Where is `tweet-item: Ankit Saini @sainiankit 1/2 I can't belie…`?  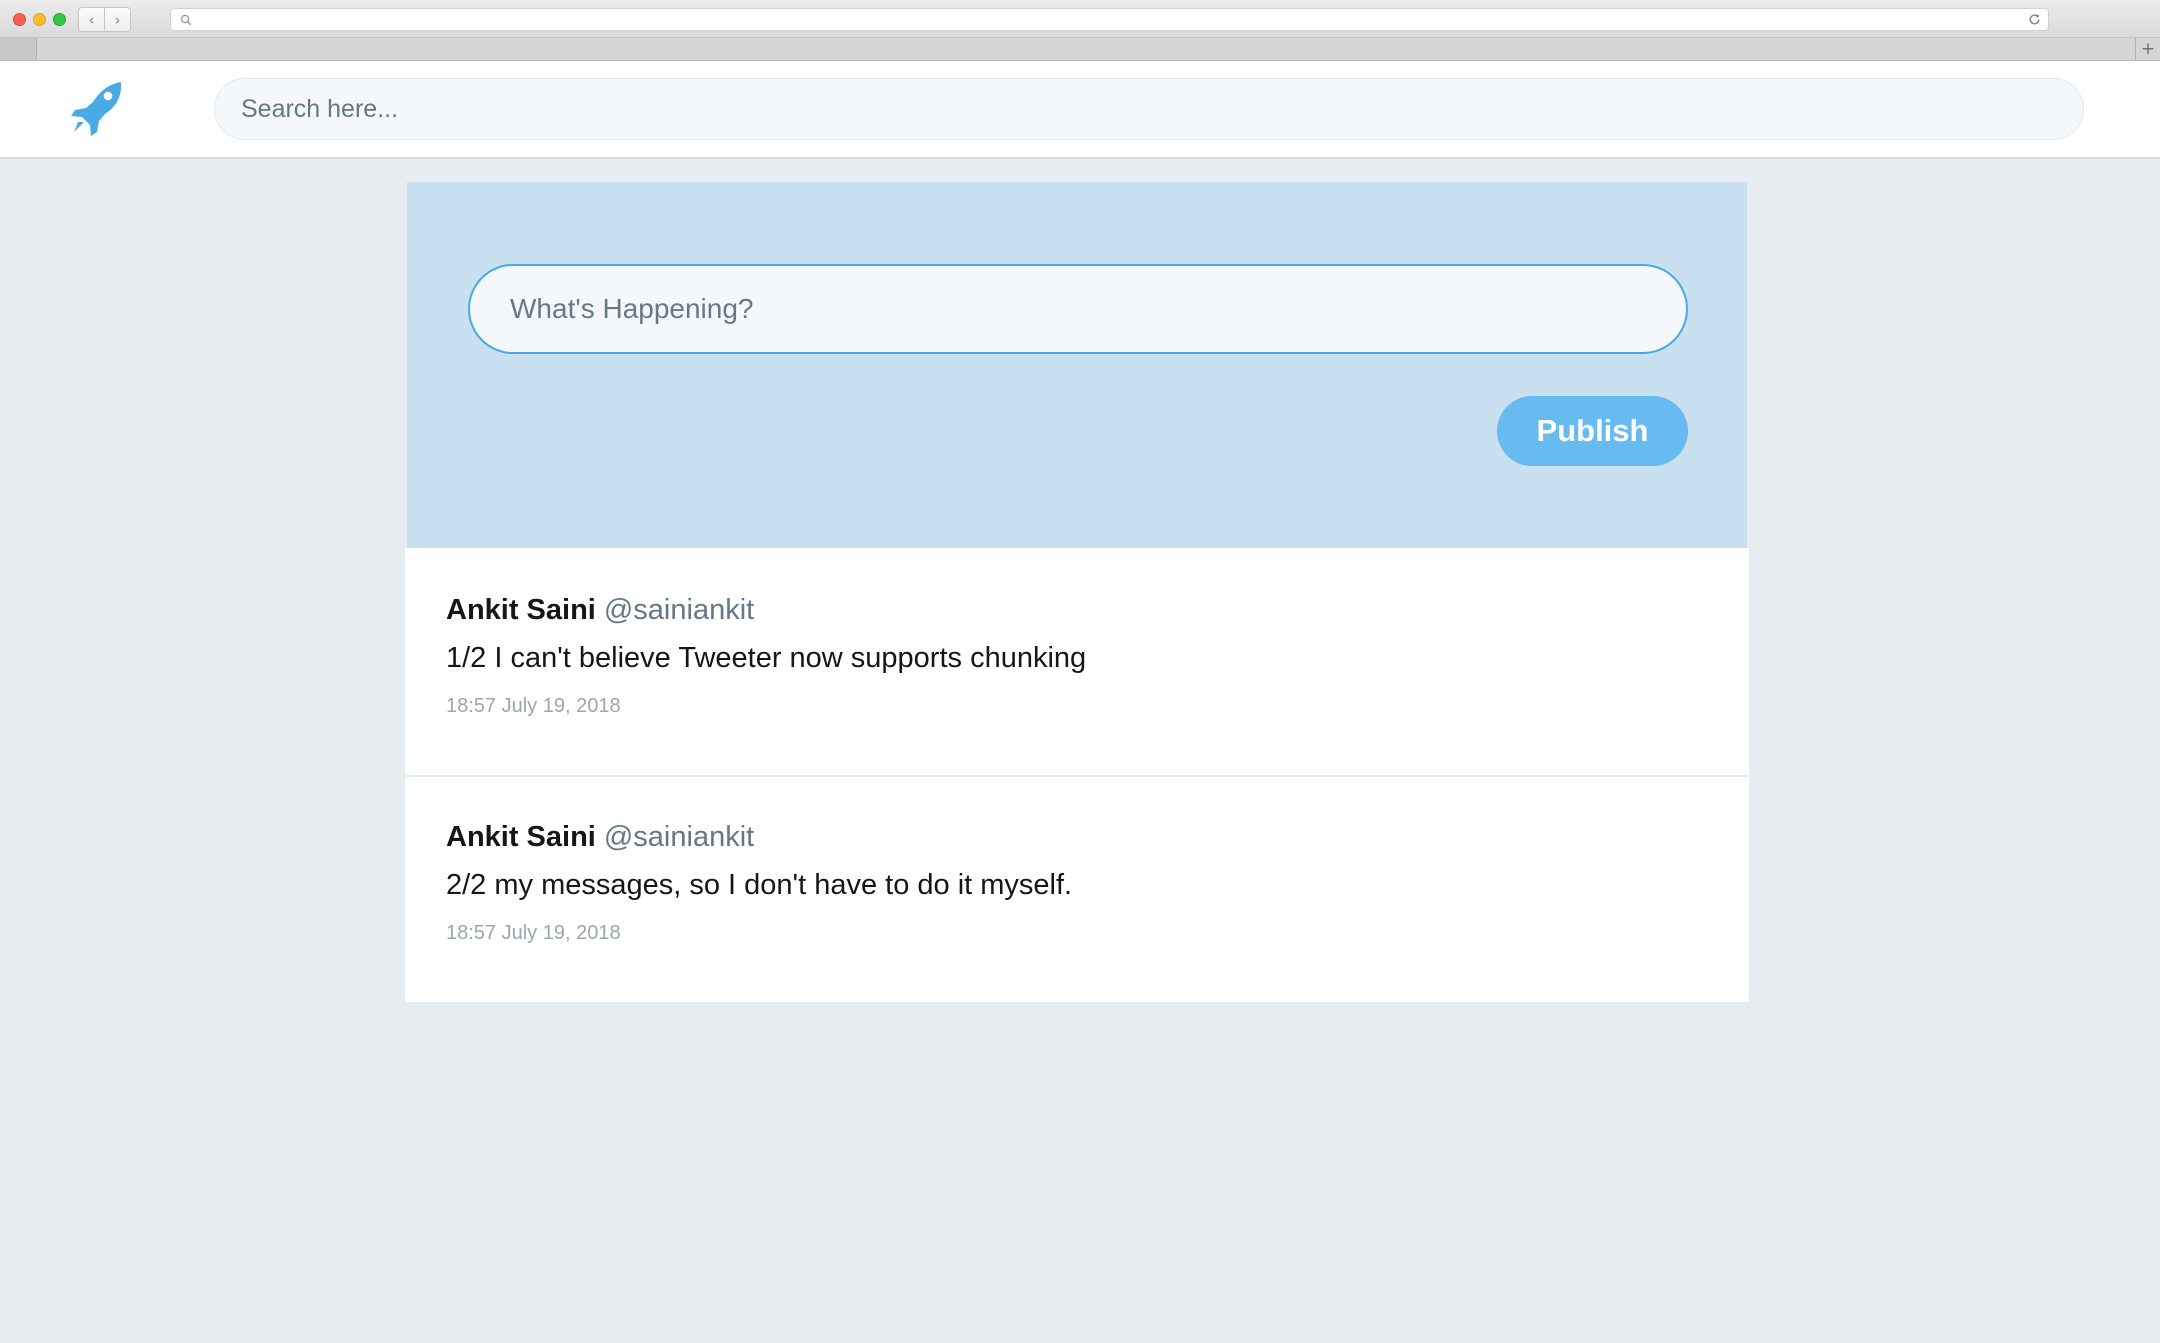 tweet-item: Ankit Saini @sainiankit 1/2 I can't belie… is located at coordinates (1077, 661).